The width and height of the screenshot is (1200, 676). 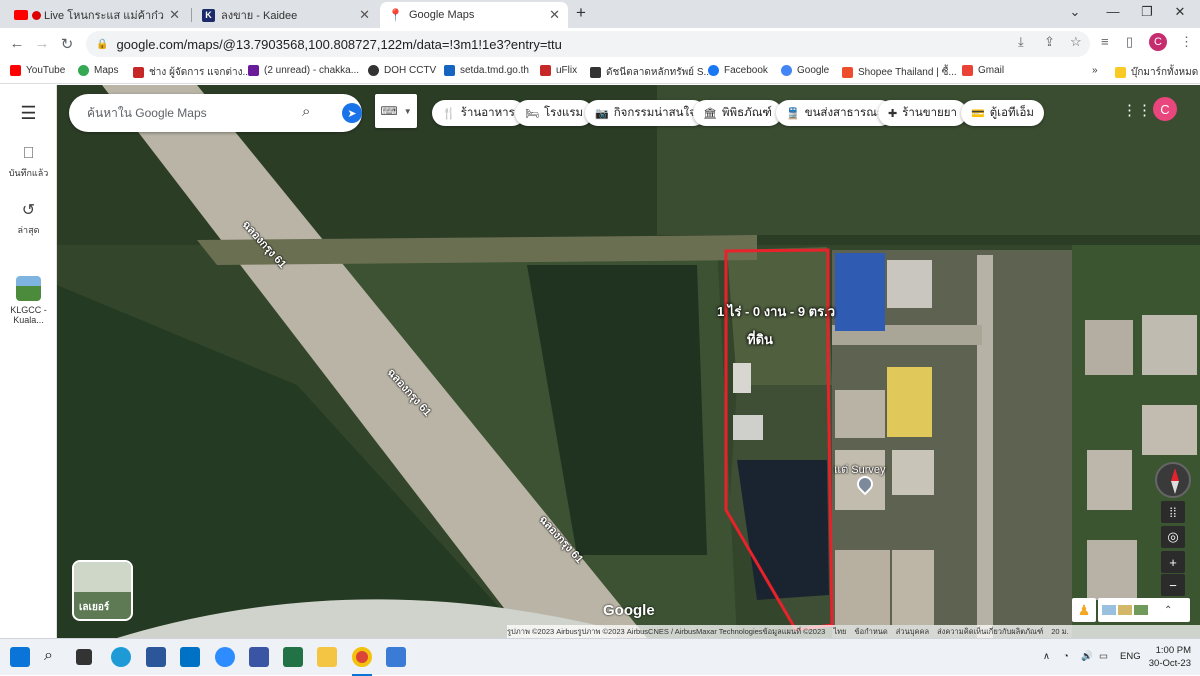 I want to click on word-icon, so click(x=156, y=657).